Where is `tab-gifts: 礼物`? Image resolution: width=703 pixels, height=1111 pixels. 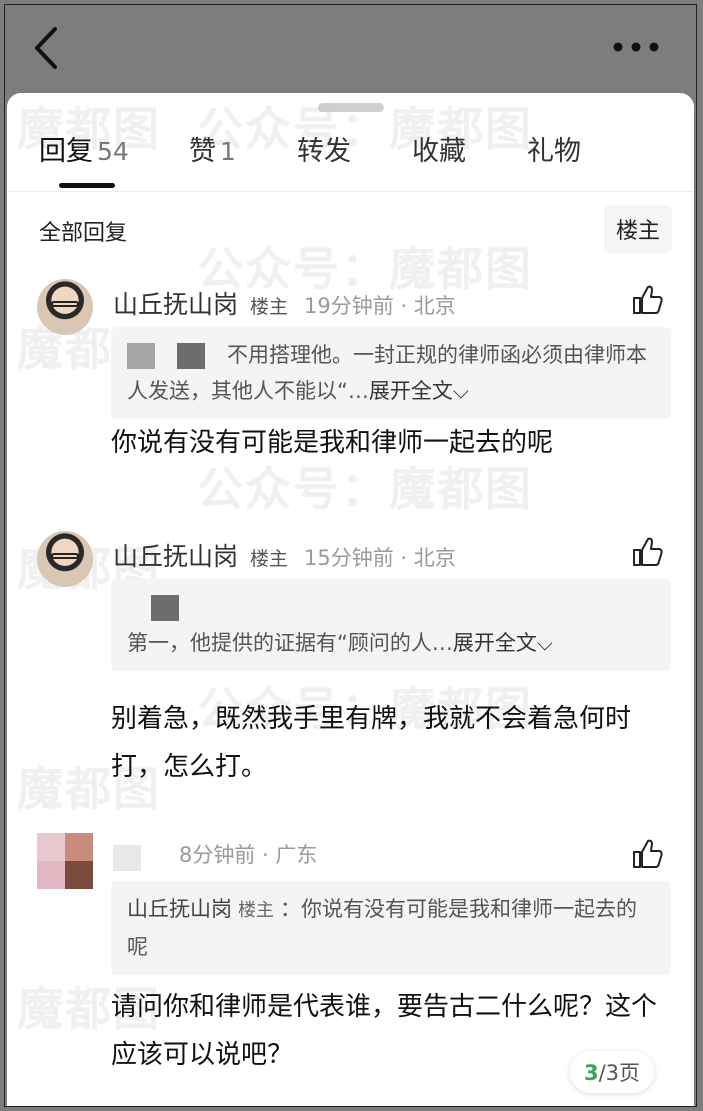 tab-gifts: 礼物 is located at coordinates (554, 148).